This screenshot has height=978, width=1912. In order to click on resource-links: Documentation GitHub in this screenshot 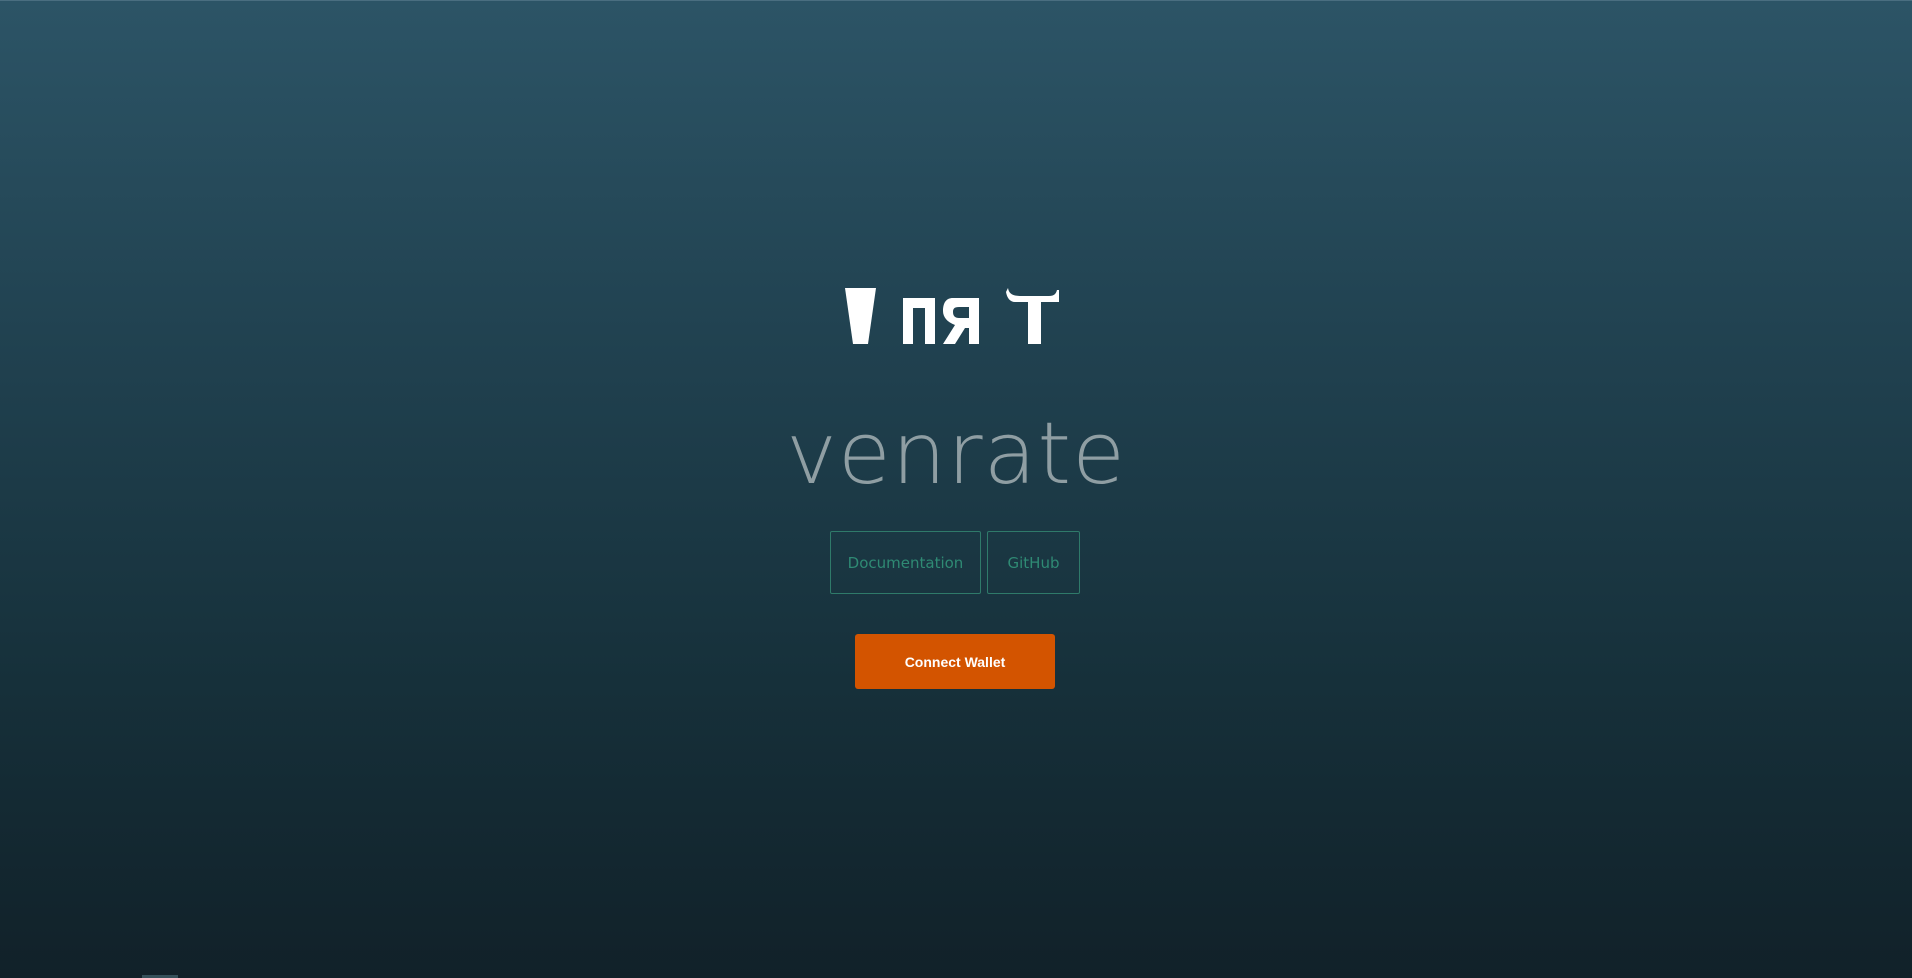, I will do `click(955, 562)`.